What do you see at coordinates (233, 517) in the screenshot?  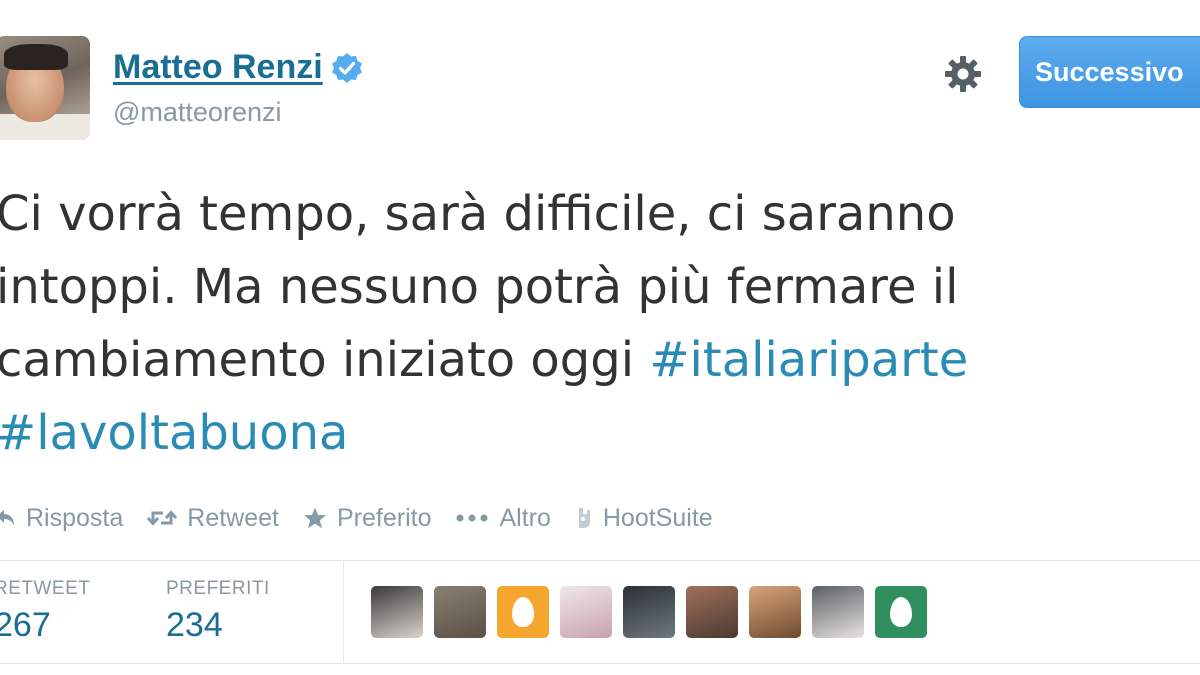 I see `retweet-label: Retweet` at bounding box center [233, 517].